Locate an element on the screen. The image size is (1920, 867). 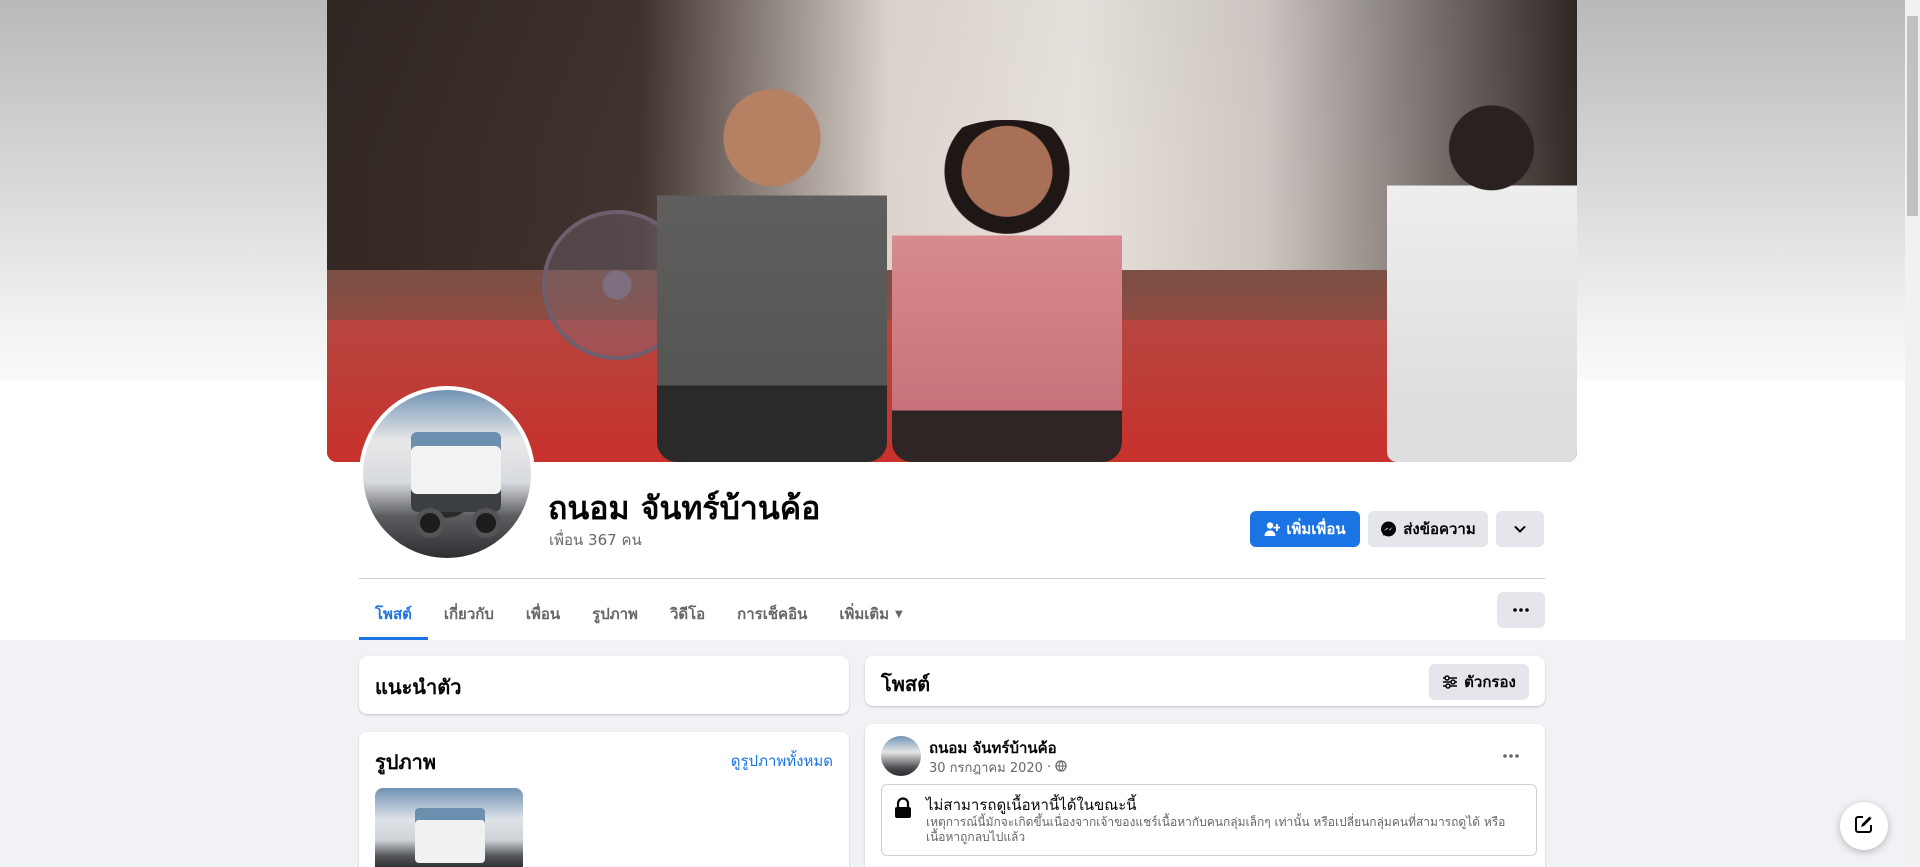
add-friend-button: เพิ่มเพื่อน is located at coordinates (1305, 529).